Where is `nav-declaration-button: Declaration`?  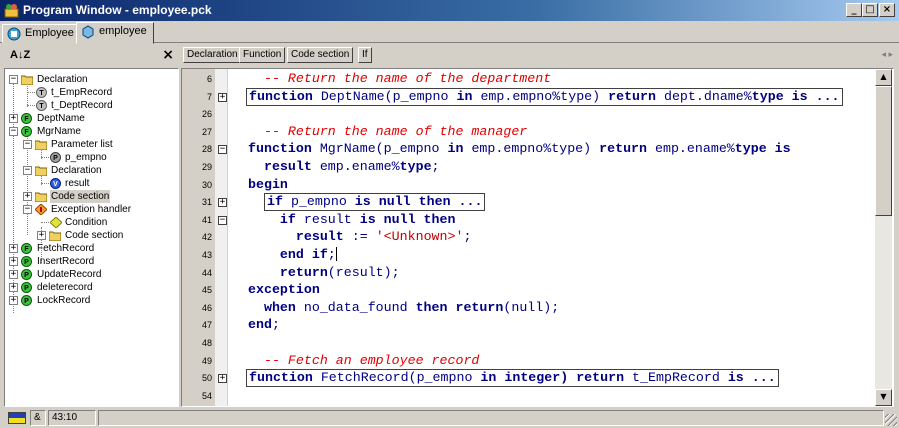
nav-declaration-button: Declaration is located at coordinates (212, 55).